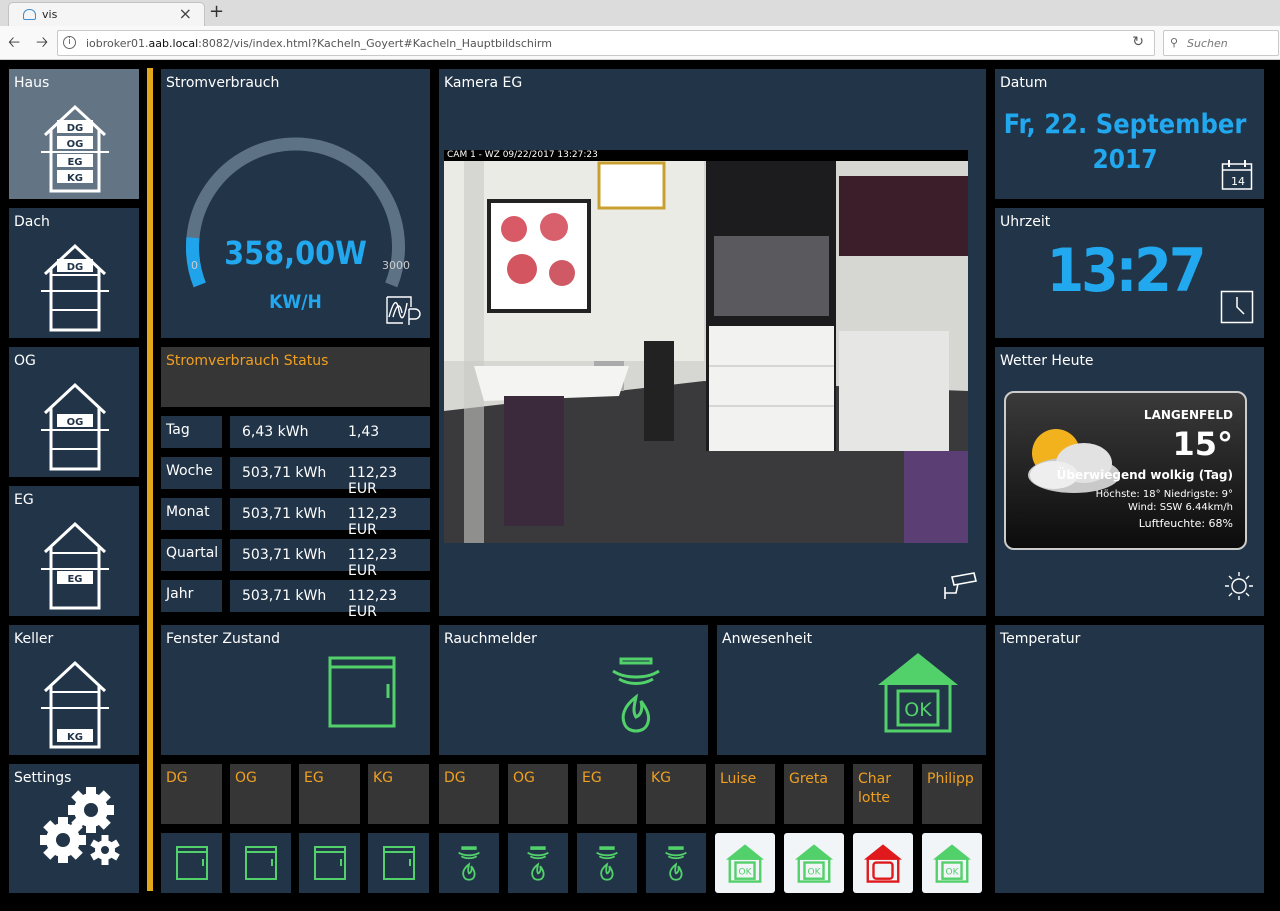  Describe the element at coordinates (74, 828) in the screenshot. I see `nav-tile-settings: Settings` at that location.